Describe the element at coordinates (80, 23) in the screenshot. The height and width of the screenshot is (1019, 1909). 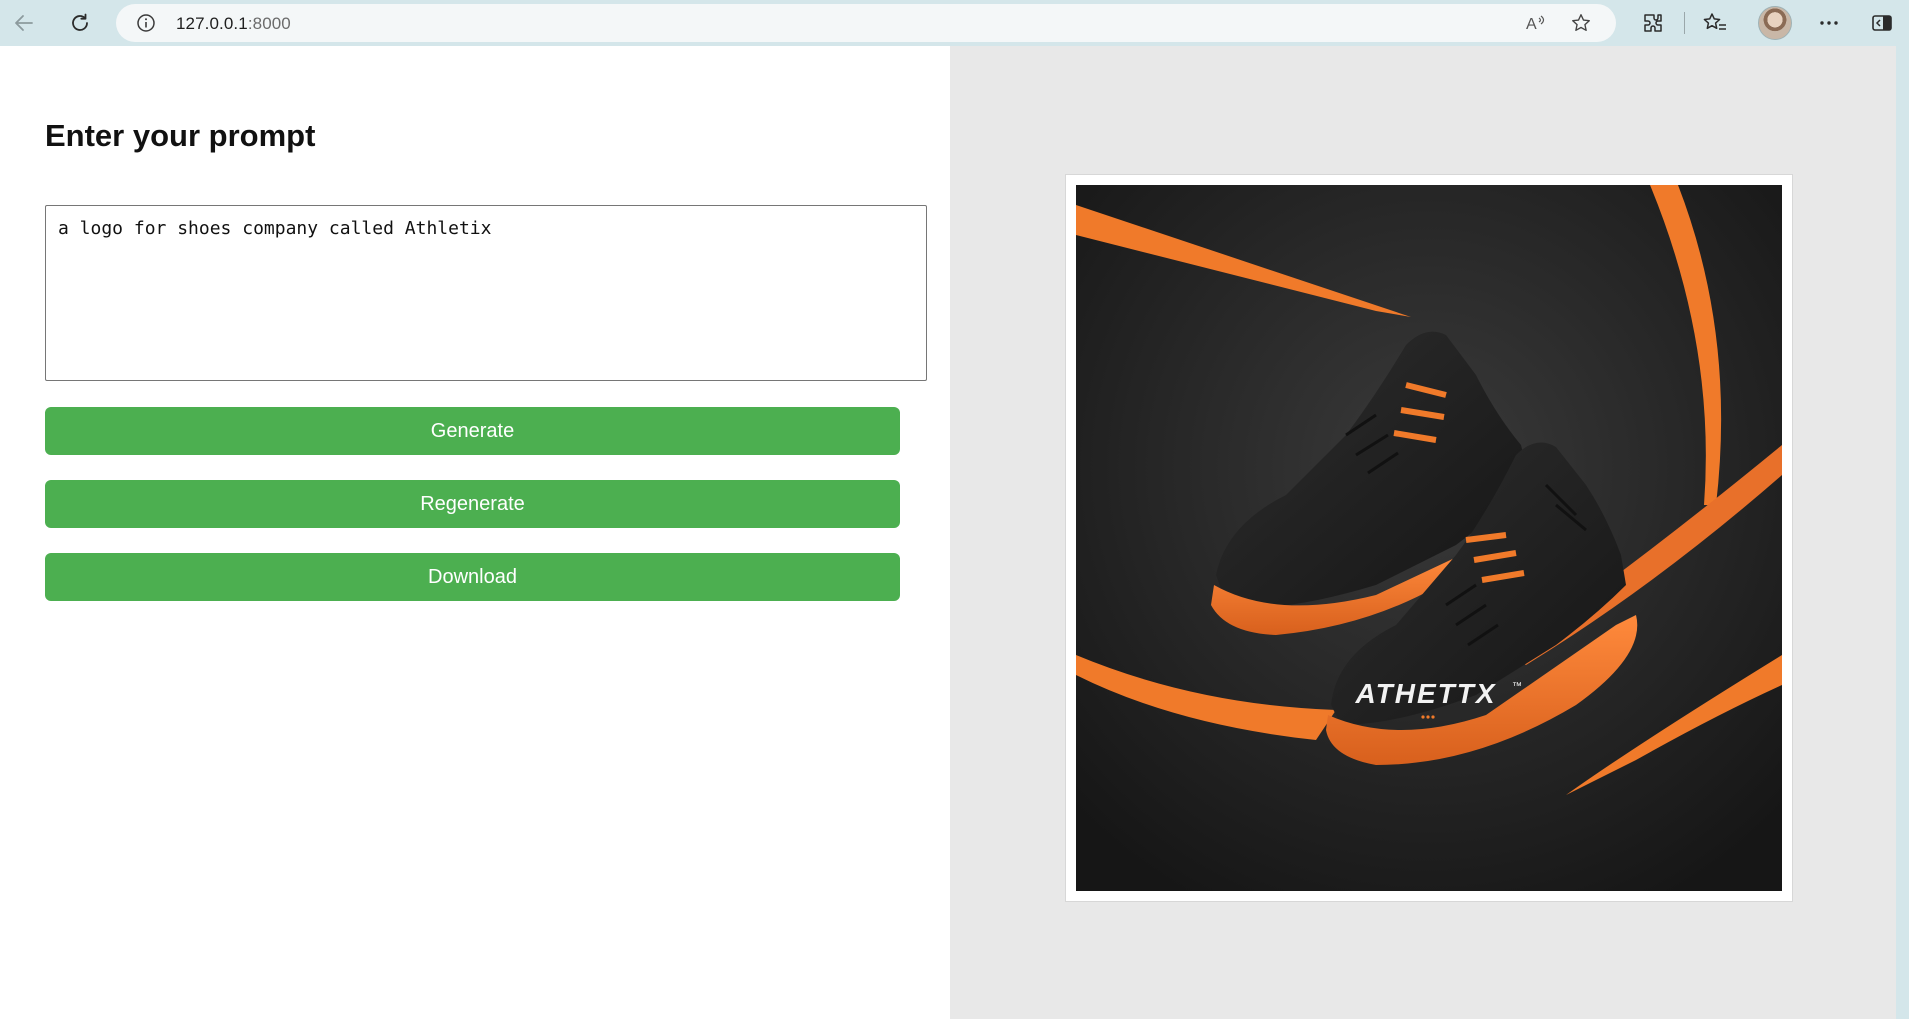
I see `reload-icon` at that location.